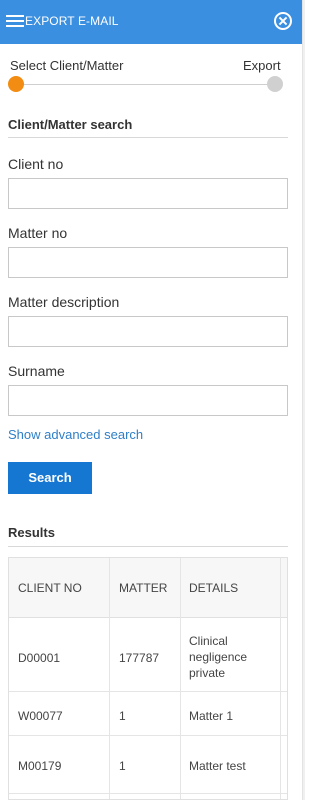  Describe the element at coordinates (40, 766) in the screenshot. I see `cell-client-no: M00179` at that location.